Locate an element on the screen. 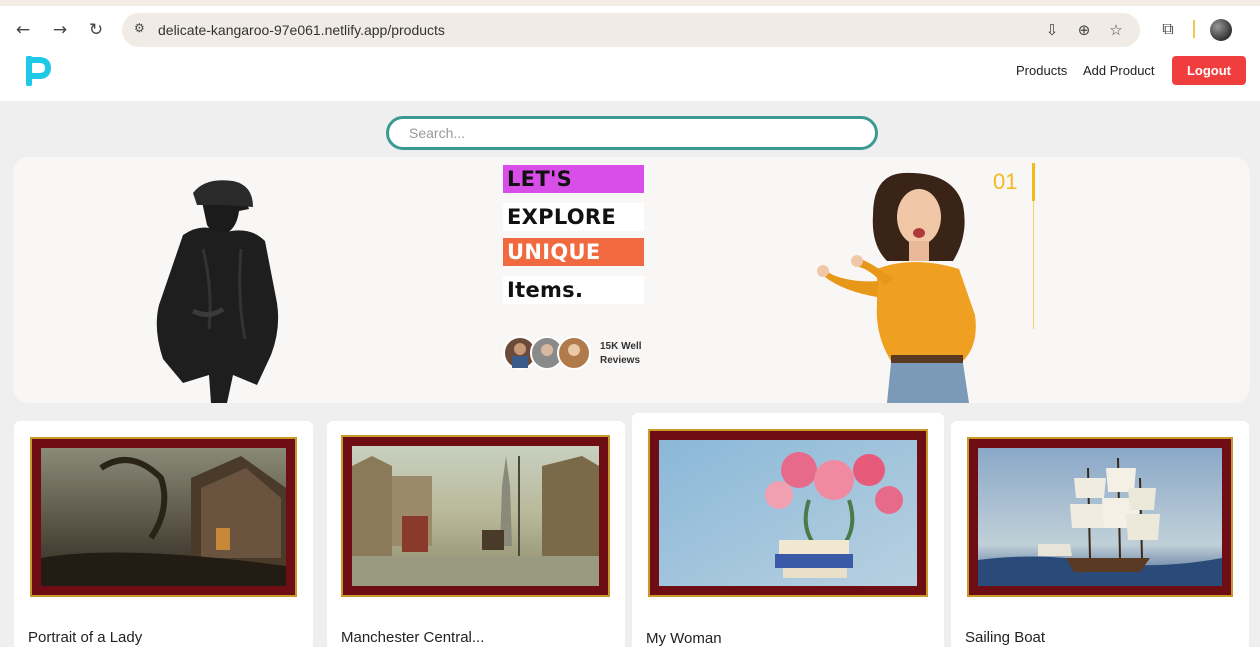  product-card: My Woman is located at coordinates (788, 530).